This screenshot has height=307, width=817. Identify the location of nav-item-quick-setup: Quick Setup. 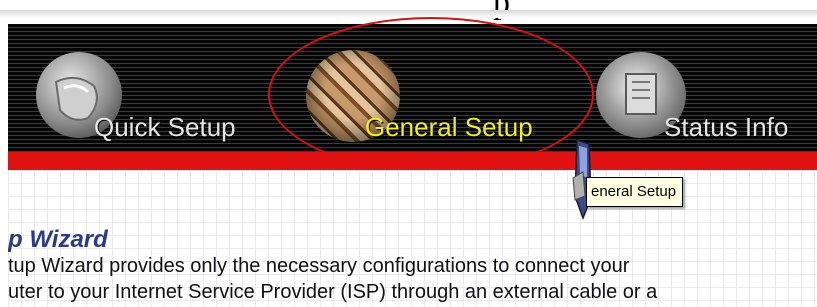
(143, 88).